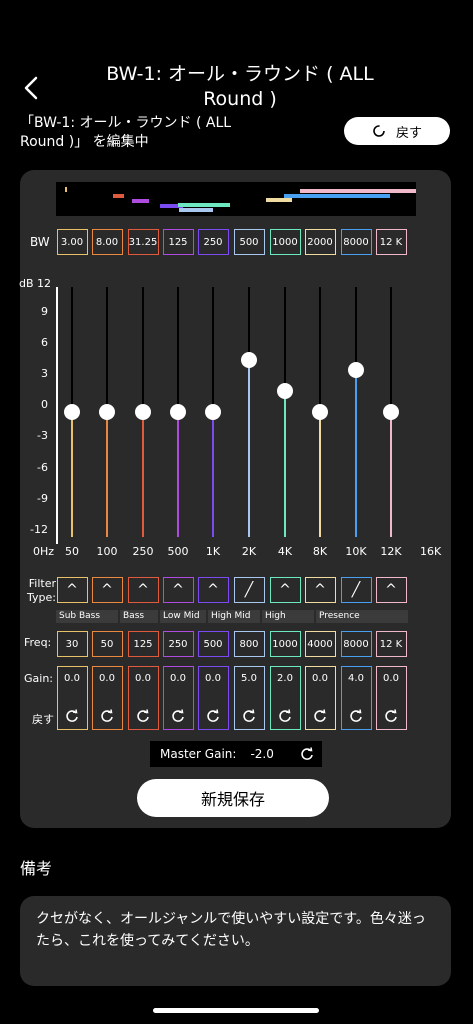 Image resolution: width=473 pixels, height=1024 pixels. What do you see at coordinates (72, 242) in the screenshot?
I see `bw-value-box: 3.00` at bounding box center [72, 242].